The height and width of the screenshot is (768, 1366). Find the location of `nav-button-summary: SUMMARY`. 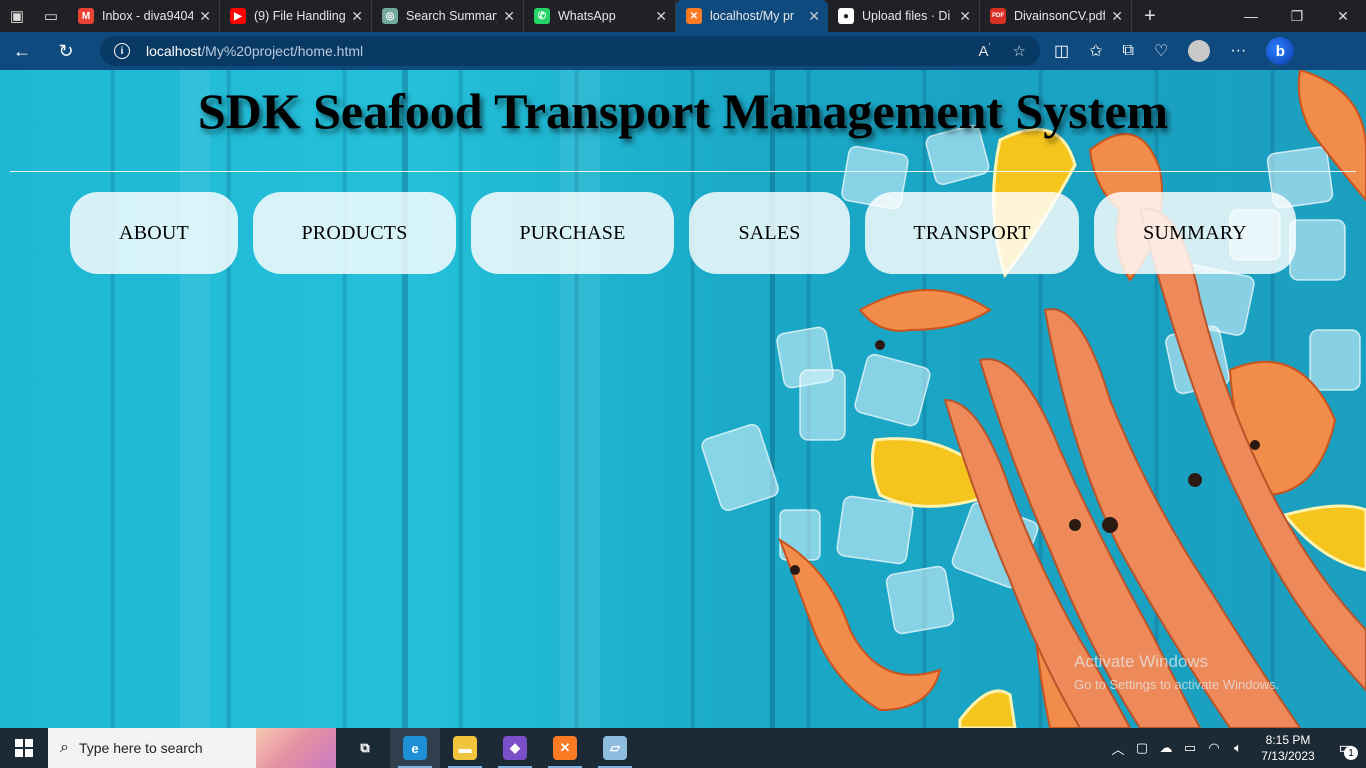

nav-button-summary: SUMMARY is located at coordinates (1195, 233).